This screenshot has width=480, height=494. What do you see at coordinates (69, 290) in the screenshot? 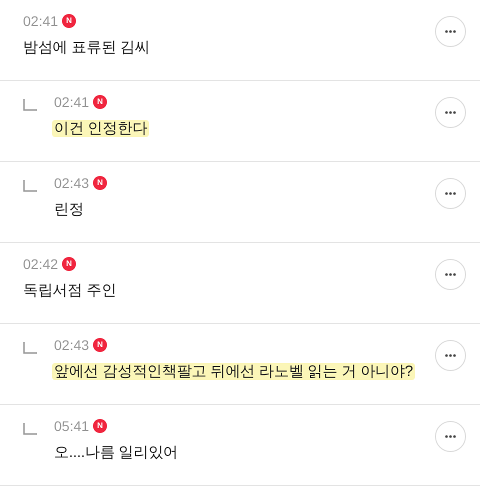
I see `comment-text: 독립서점 주인` at bounding box center [69, 290].